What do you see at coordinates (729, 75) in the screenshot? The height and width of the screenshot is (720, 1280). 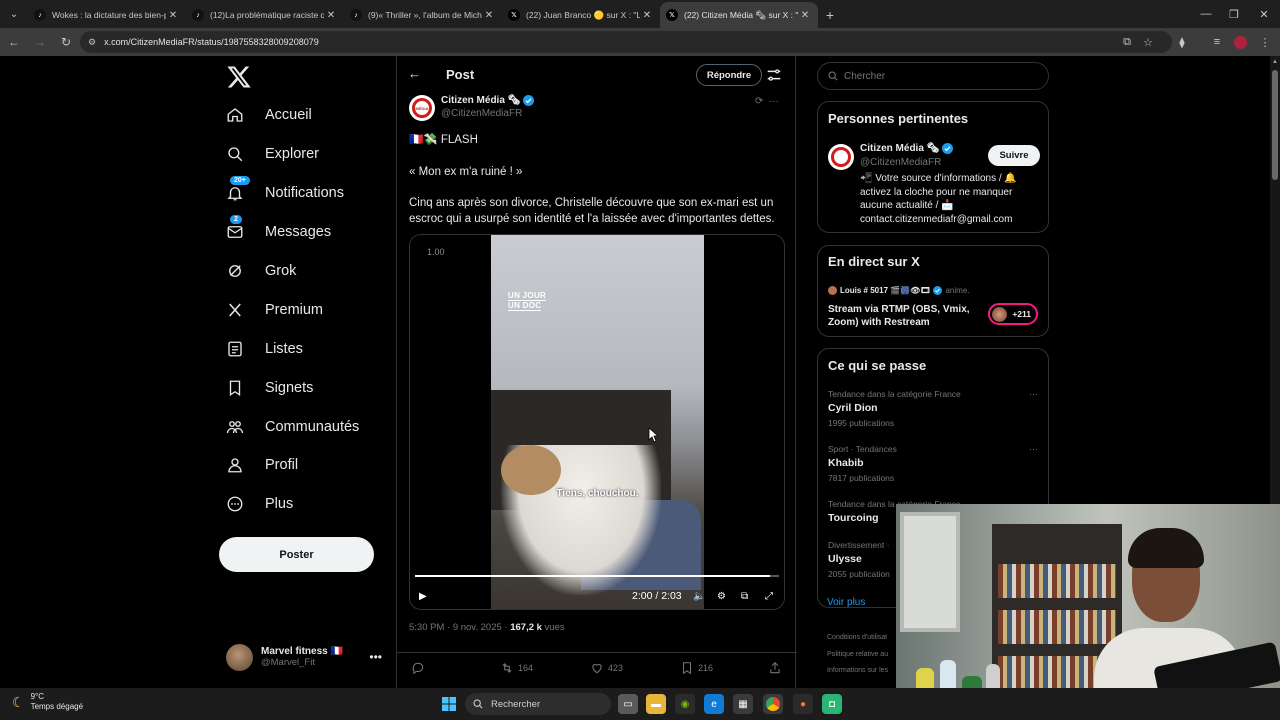 I see `reply-button: Répondre` at bounding box center [729, 75].